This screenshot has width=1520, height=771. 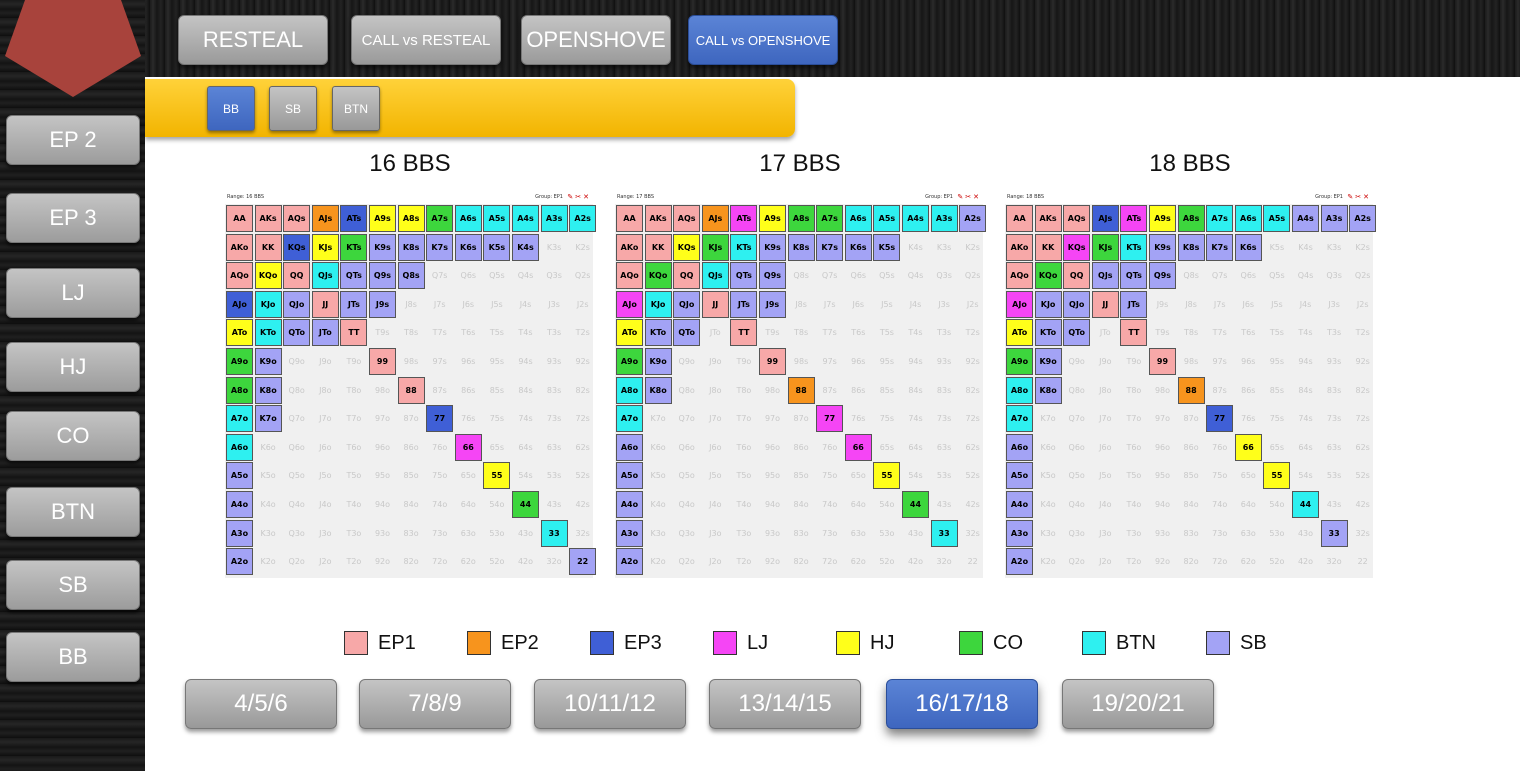 I want to click on hand-cell-99: 99, so click(x=382, y=361).